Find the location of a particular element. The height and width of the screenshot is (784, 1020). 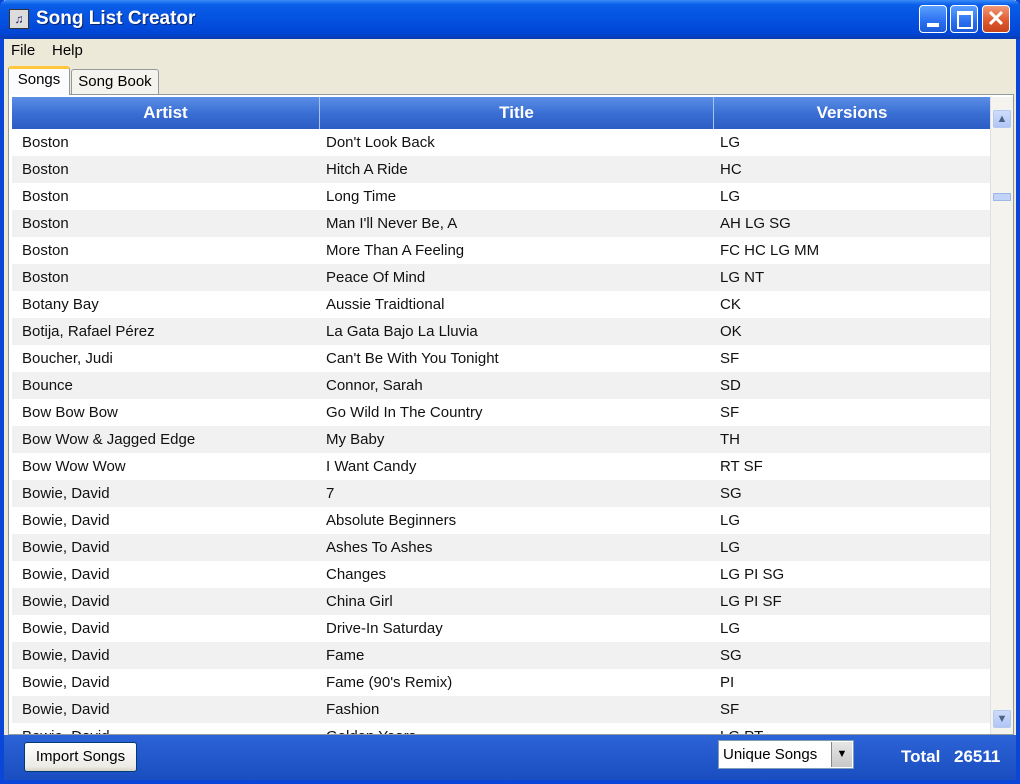

total-label: Total is located at coordinates (921, 756).